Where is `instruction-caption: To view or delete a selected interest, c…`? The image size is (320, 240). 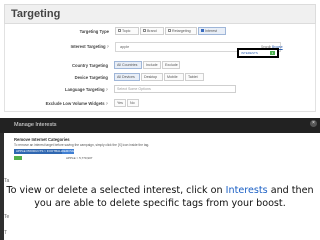 instruction-caption: To view or delete a selected interest, c… is located at coordinates (160, 197).